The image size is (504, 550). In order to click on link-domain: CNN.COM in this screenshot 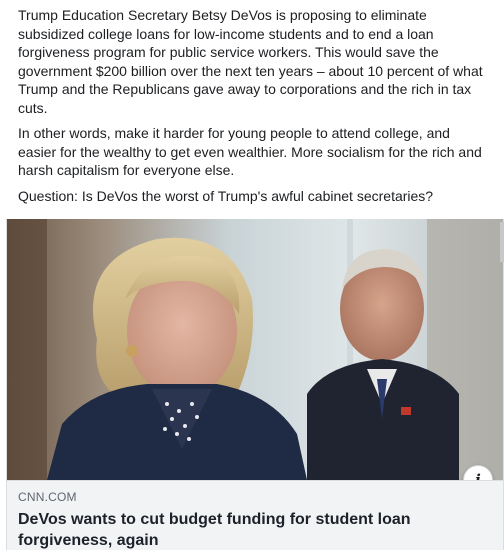, I will do `click(47, 497)`.